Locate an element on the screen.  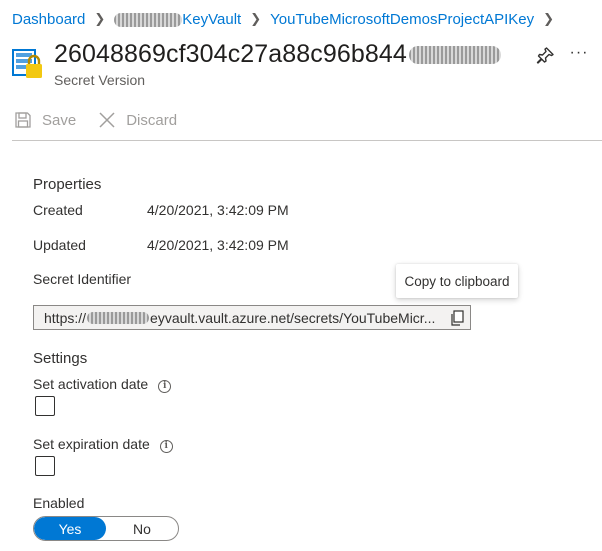
identifier-prefix: https:// is located at coordinates (65, 317).